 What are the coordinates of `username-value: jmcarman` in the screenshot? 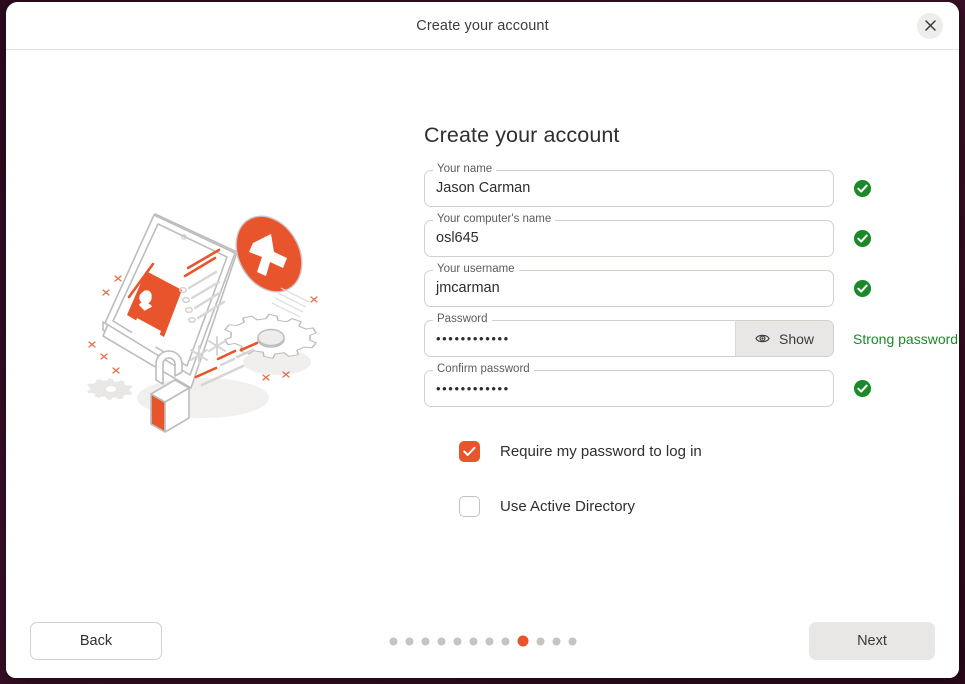 It's located at (468, 288).